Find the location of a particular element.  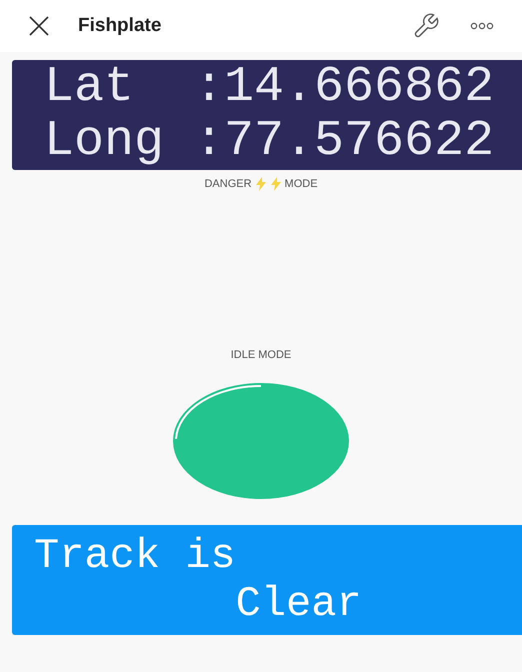

lcd-text: Lat :14.666862 is located at coordinates (269, 88).